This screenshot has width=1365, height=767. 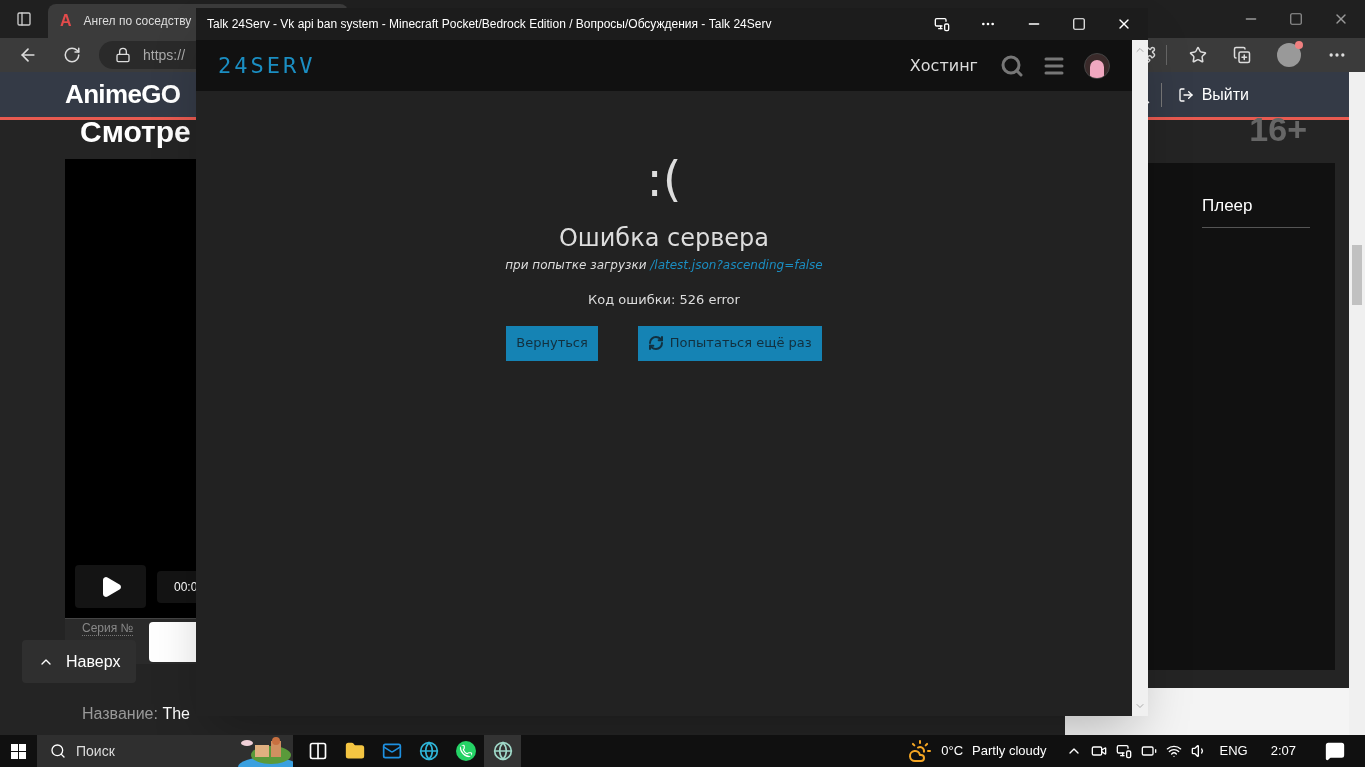 I want to click on sad-face: :(, so click(x=664, y=179).